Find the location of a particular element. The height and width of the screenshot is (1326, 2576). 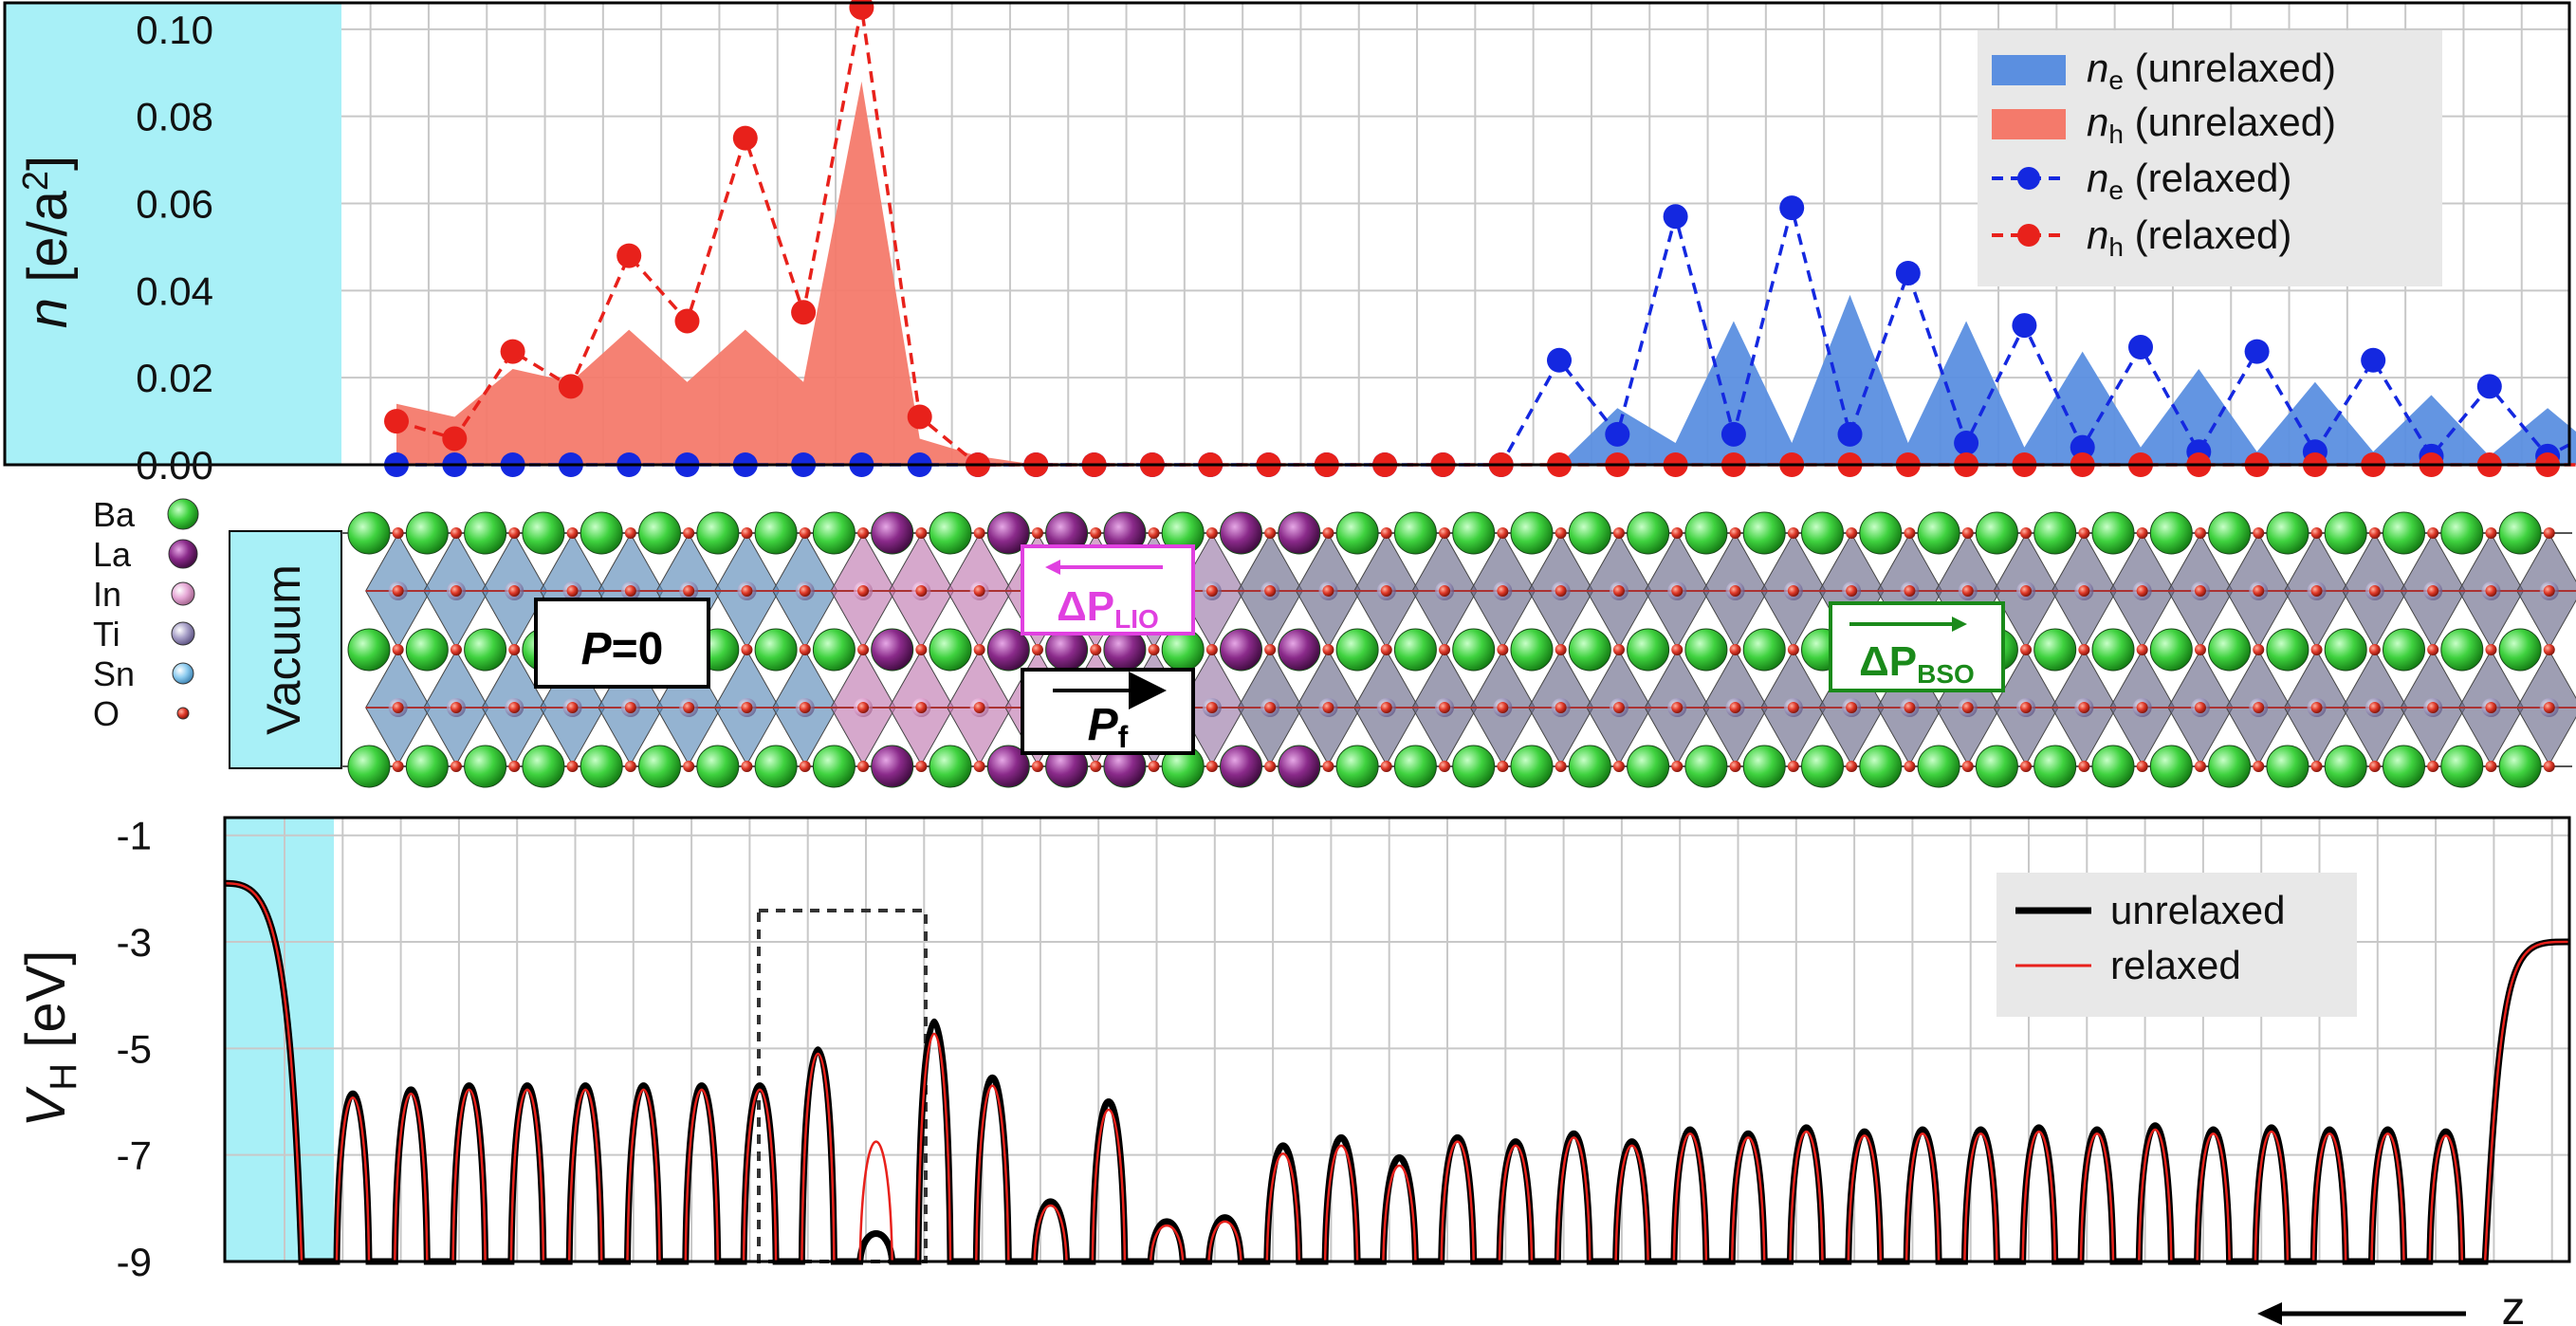

legend-nh-unrelaxed: nh (unrelaxed) is located at coordinates (2211, 124).